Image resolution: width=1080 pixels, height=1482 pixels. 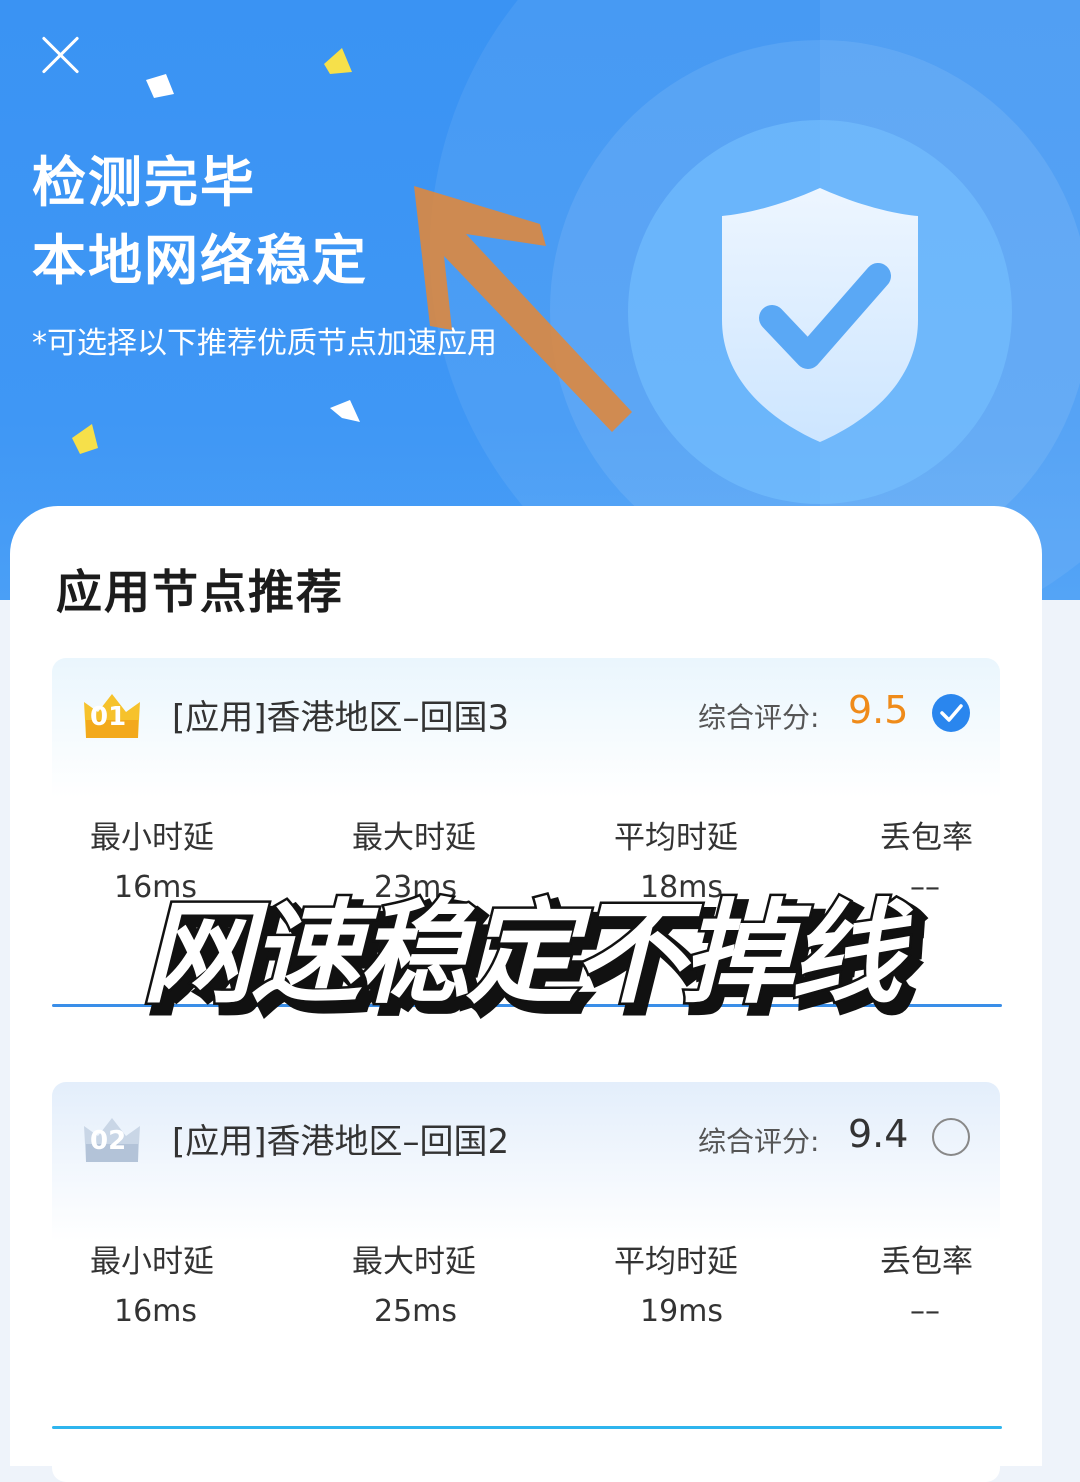 I want to click on select-node-checkbox, so click(x=951, y=713).